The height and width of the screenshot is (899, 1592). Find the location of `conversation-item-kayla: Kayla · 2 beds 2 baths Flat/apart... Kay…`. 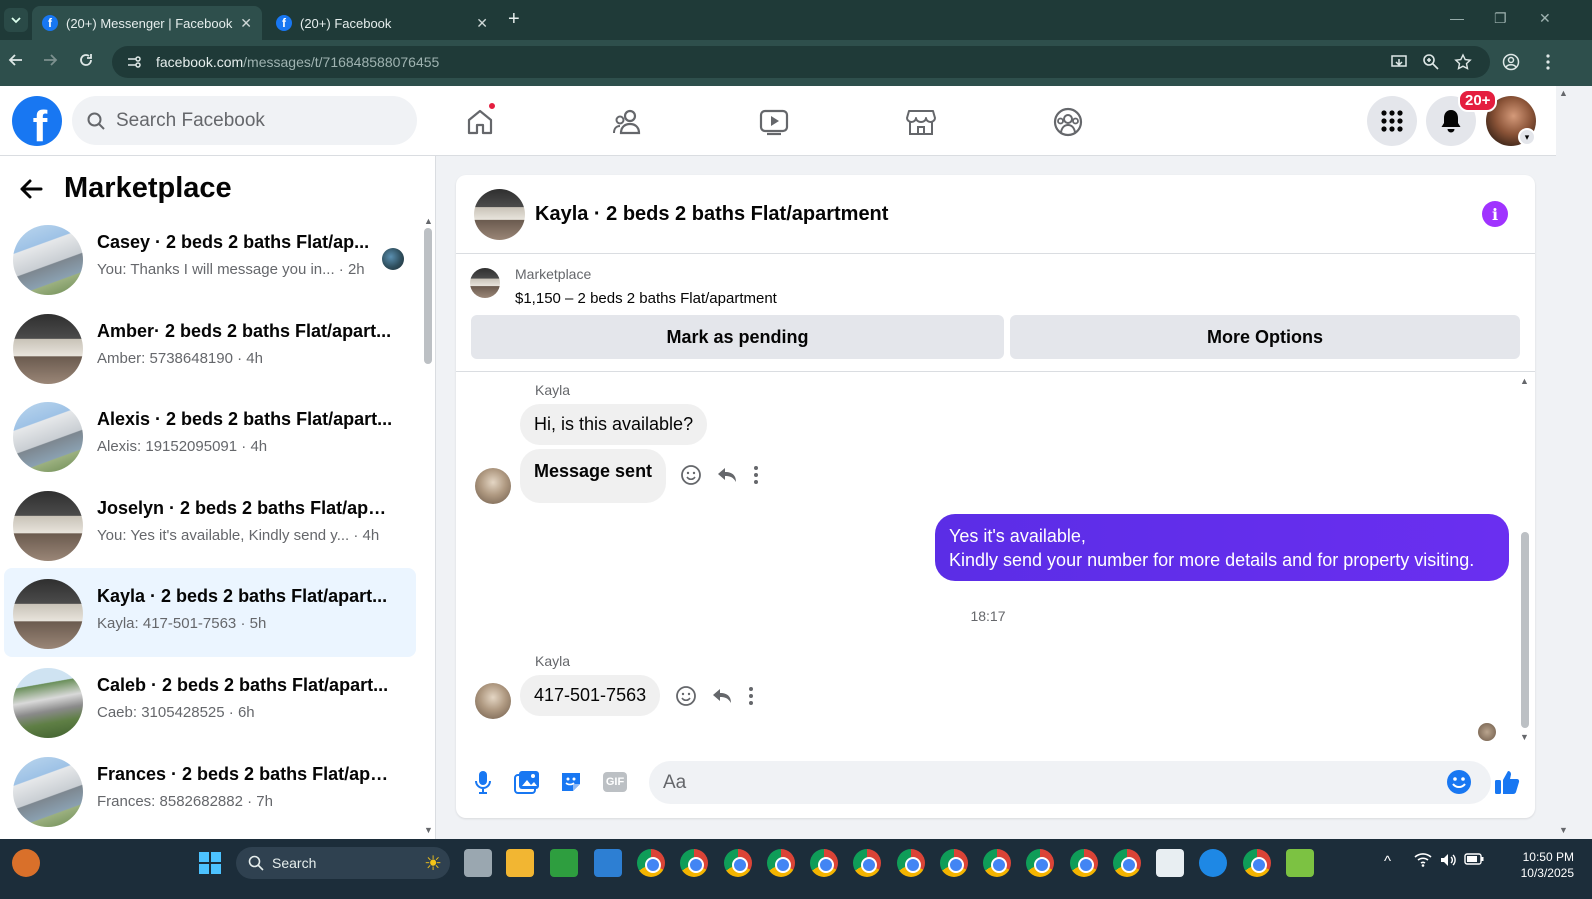

conversation-item-kayla: Kayla · 2 beds 2 baths Flat/apart... Kay… is located at coordinates (210, 612).